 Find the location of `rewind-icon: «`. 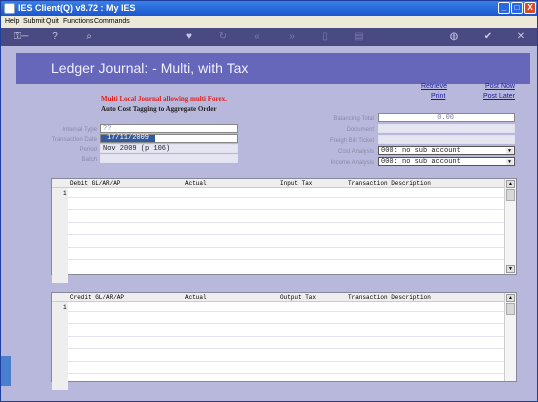

rewind-icon: « is located at coordinates (257, 37).